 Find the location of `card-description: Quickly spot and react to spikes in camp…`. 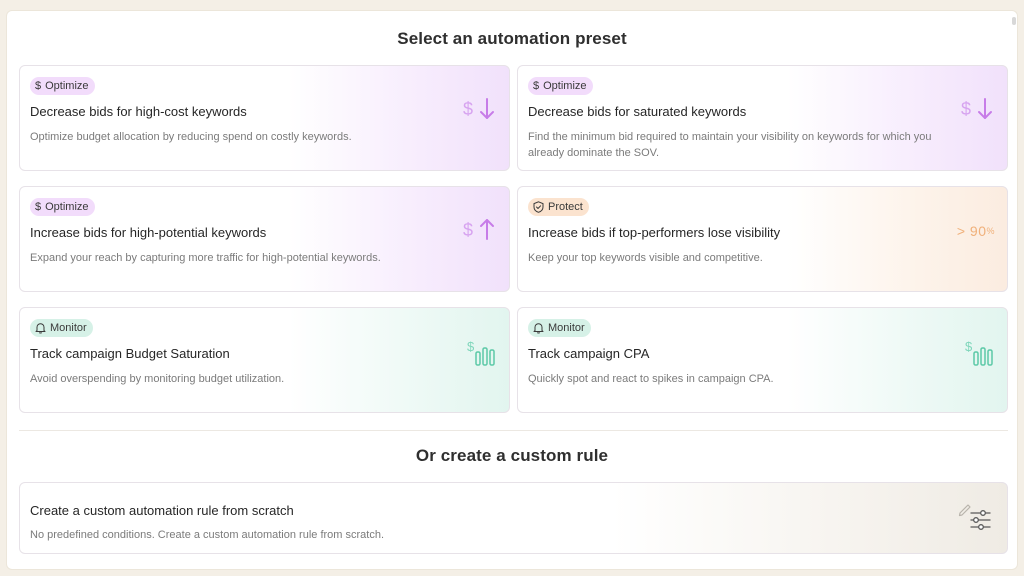

card-description: Quickly spot and react to spikes in camp… is located at coordinates (651, 379).